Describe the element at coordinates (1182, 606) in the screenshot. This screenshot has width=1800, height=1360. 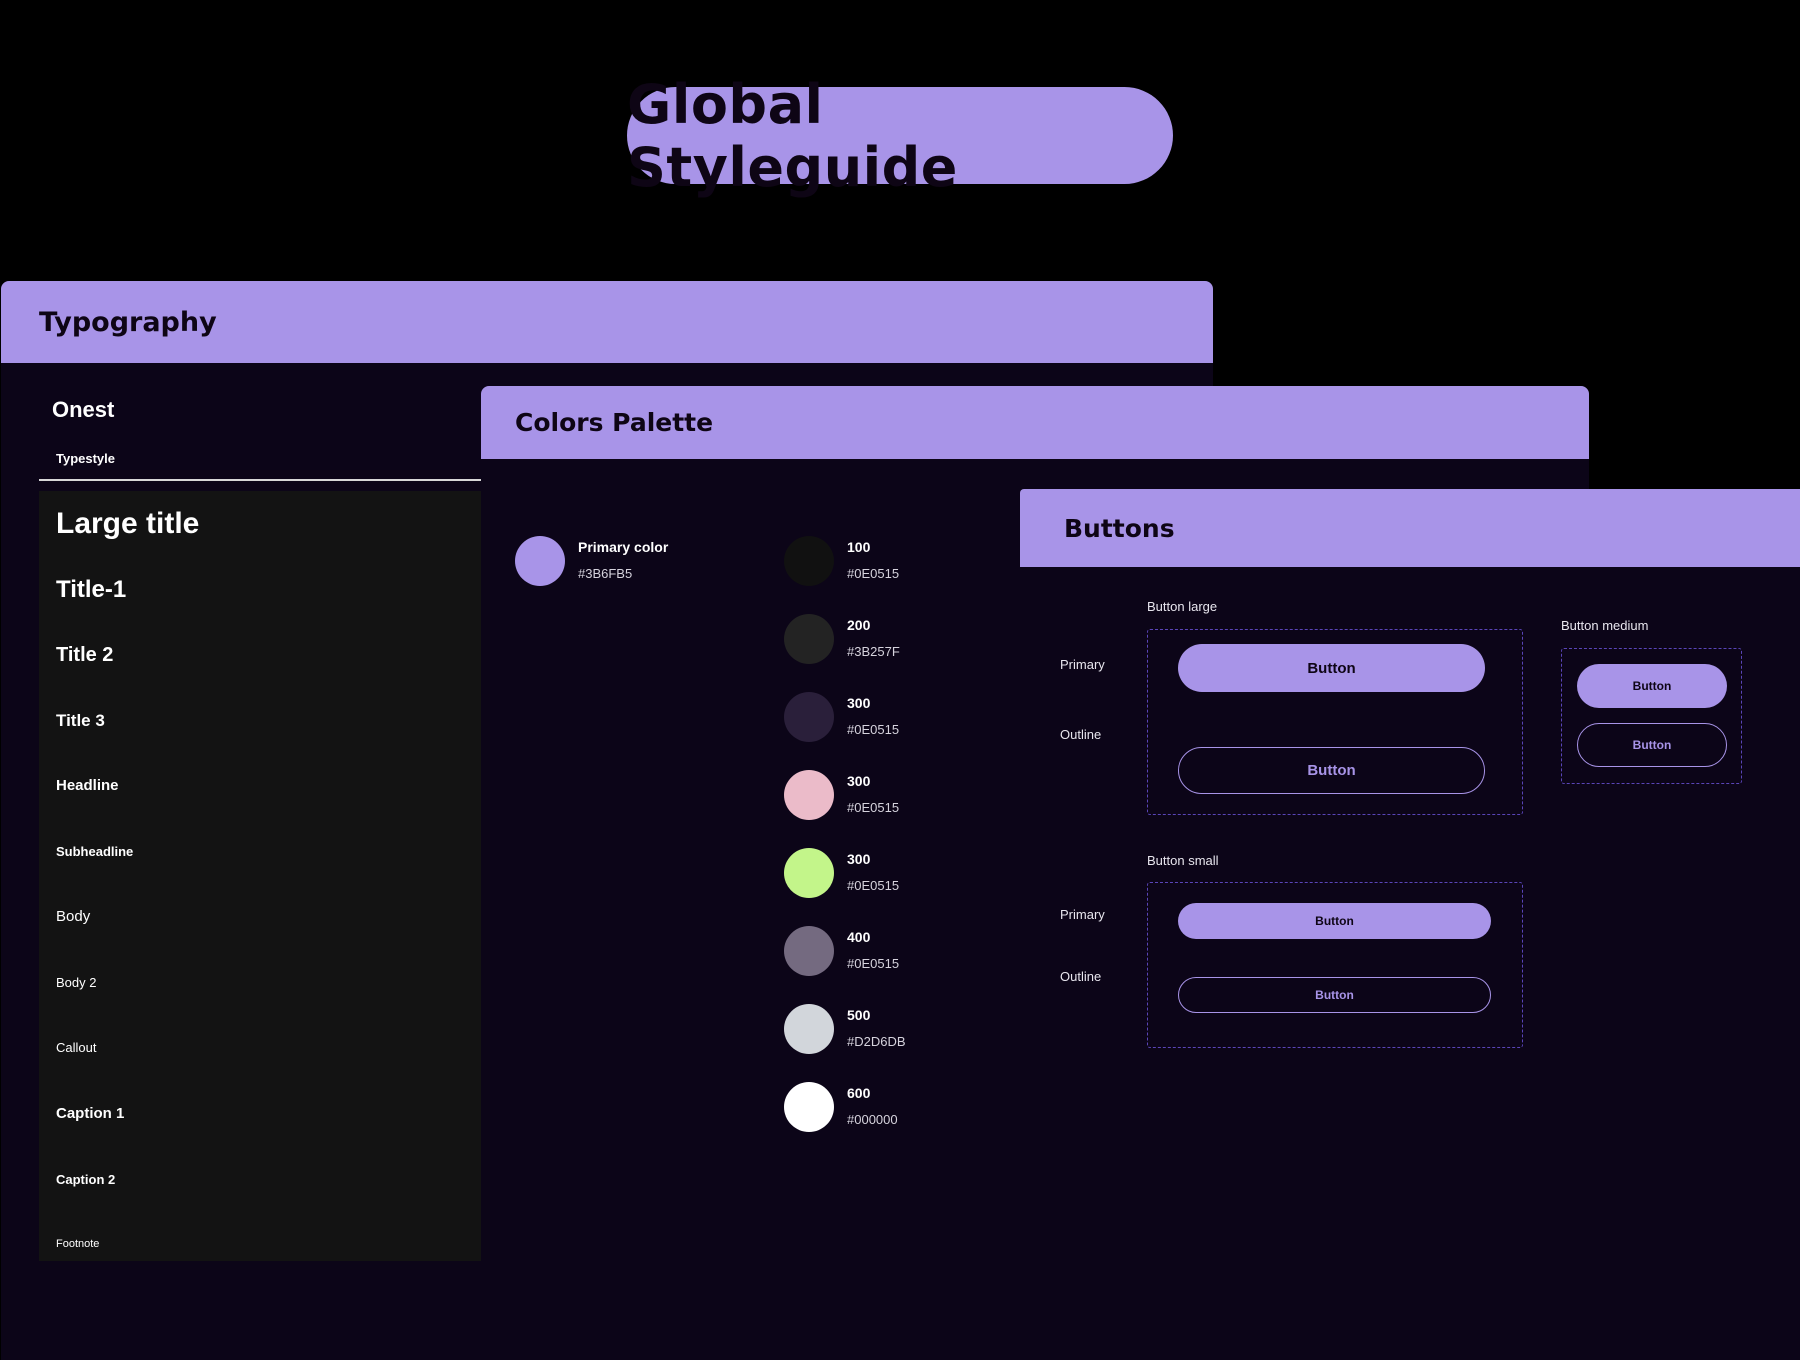
I see `button-large-label: Button large` at that location.